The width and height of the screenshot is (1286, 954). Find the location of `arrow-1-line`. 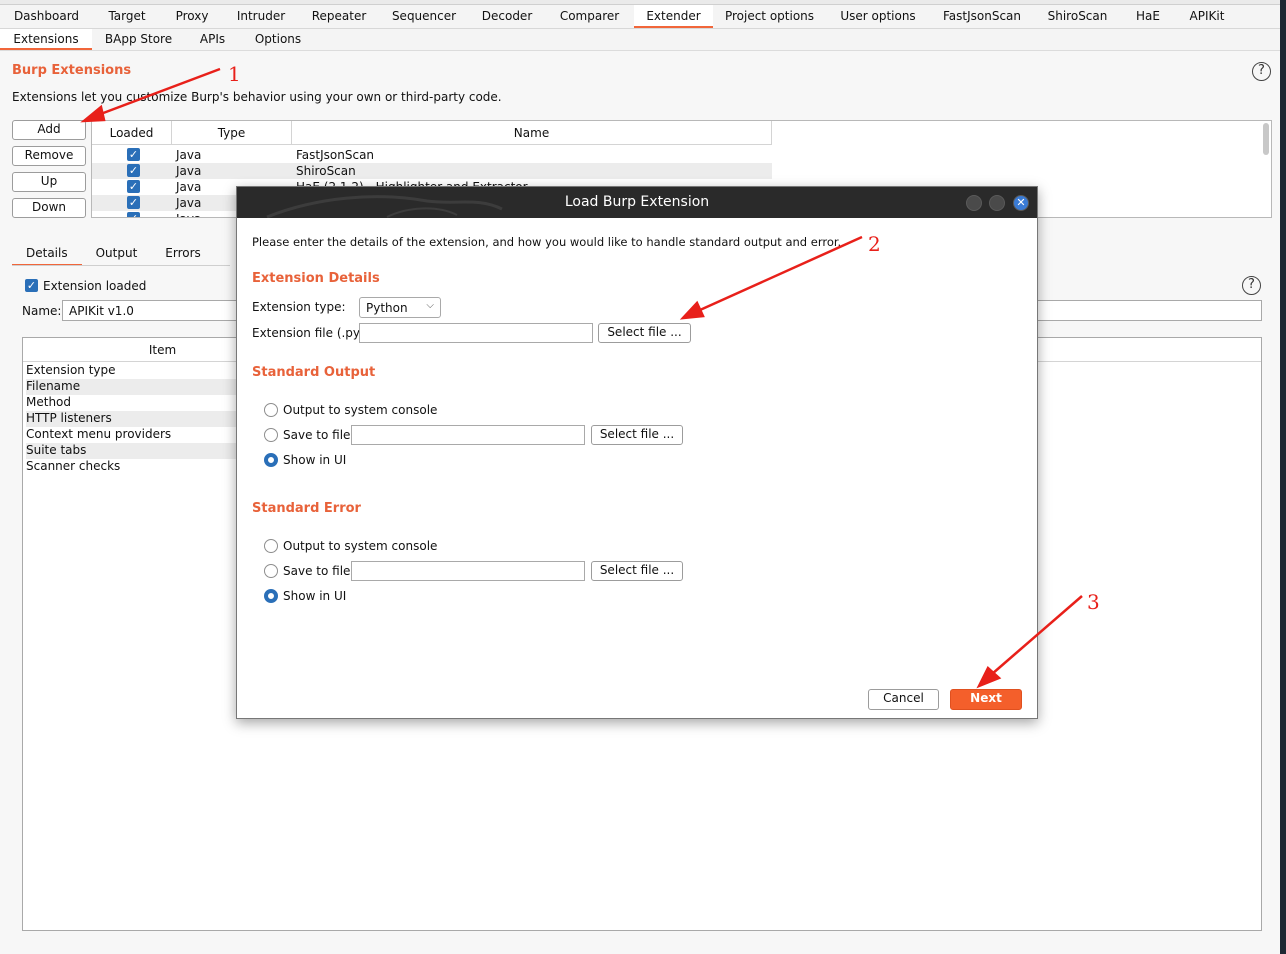

arrow-1-line is located at coordinates (159, 92).